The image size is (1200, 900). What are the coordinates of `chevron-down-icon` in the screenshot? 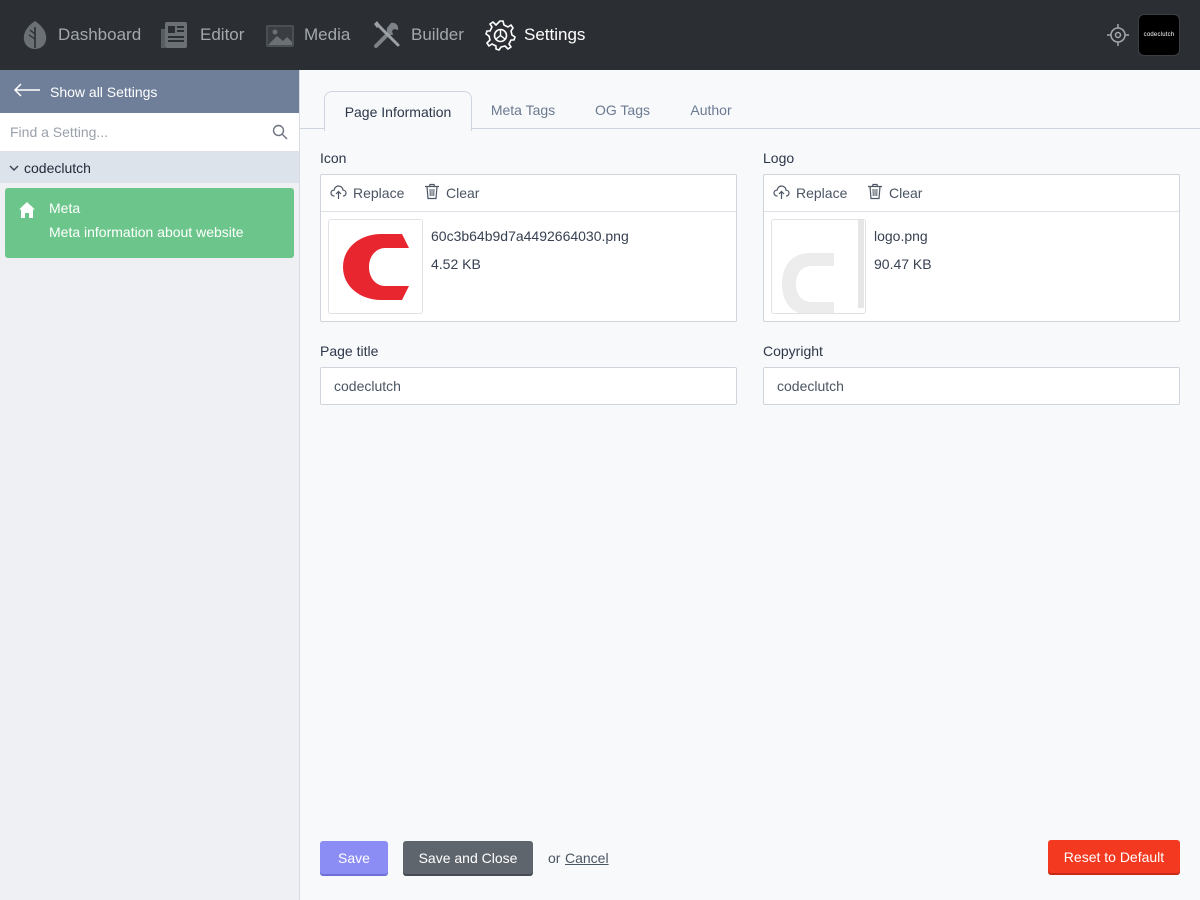 It's located at (14, 168).